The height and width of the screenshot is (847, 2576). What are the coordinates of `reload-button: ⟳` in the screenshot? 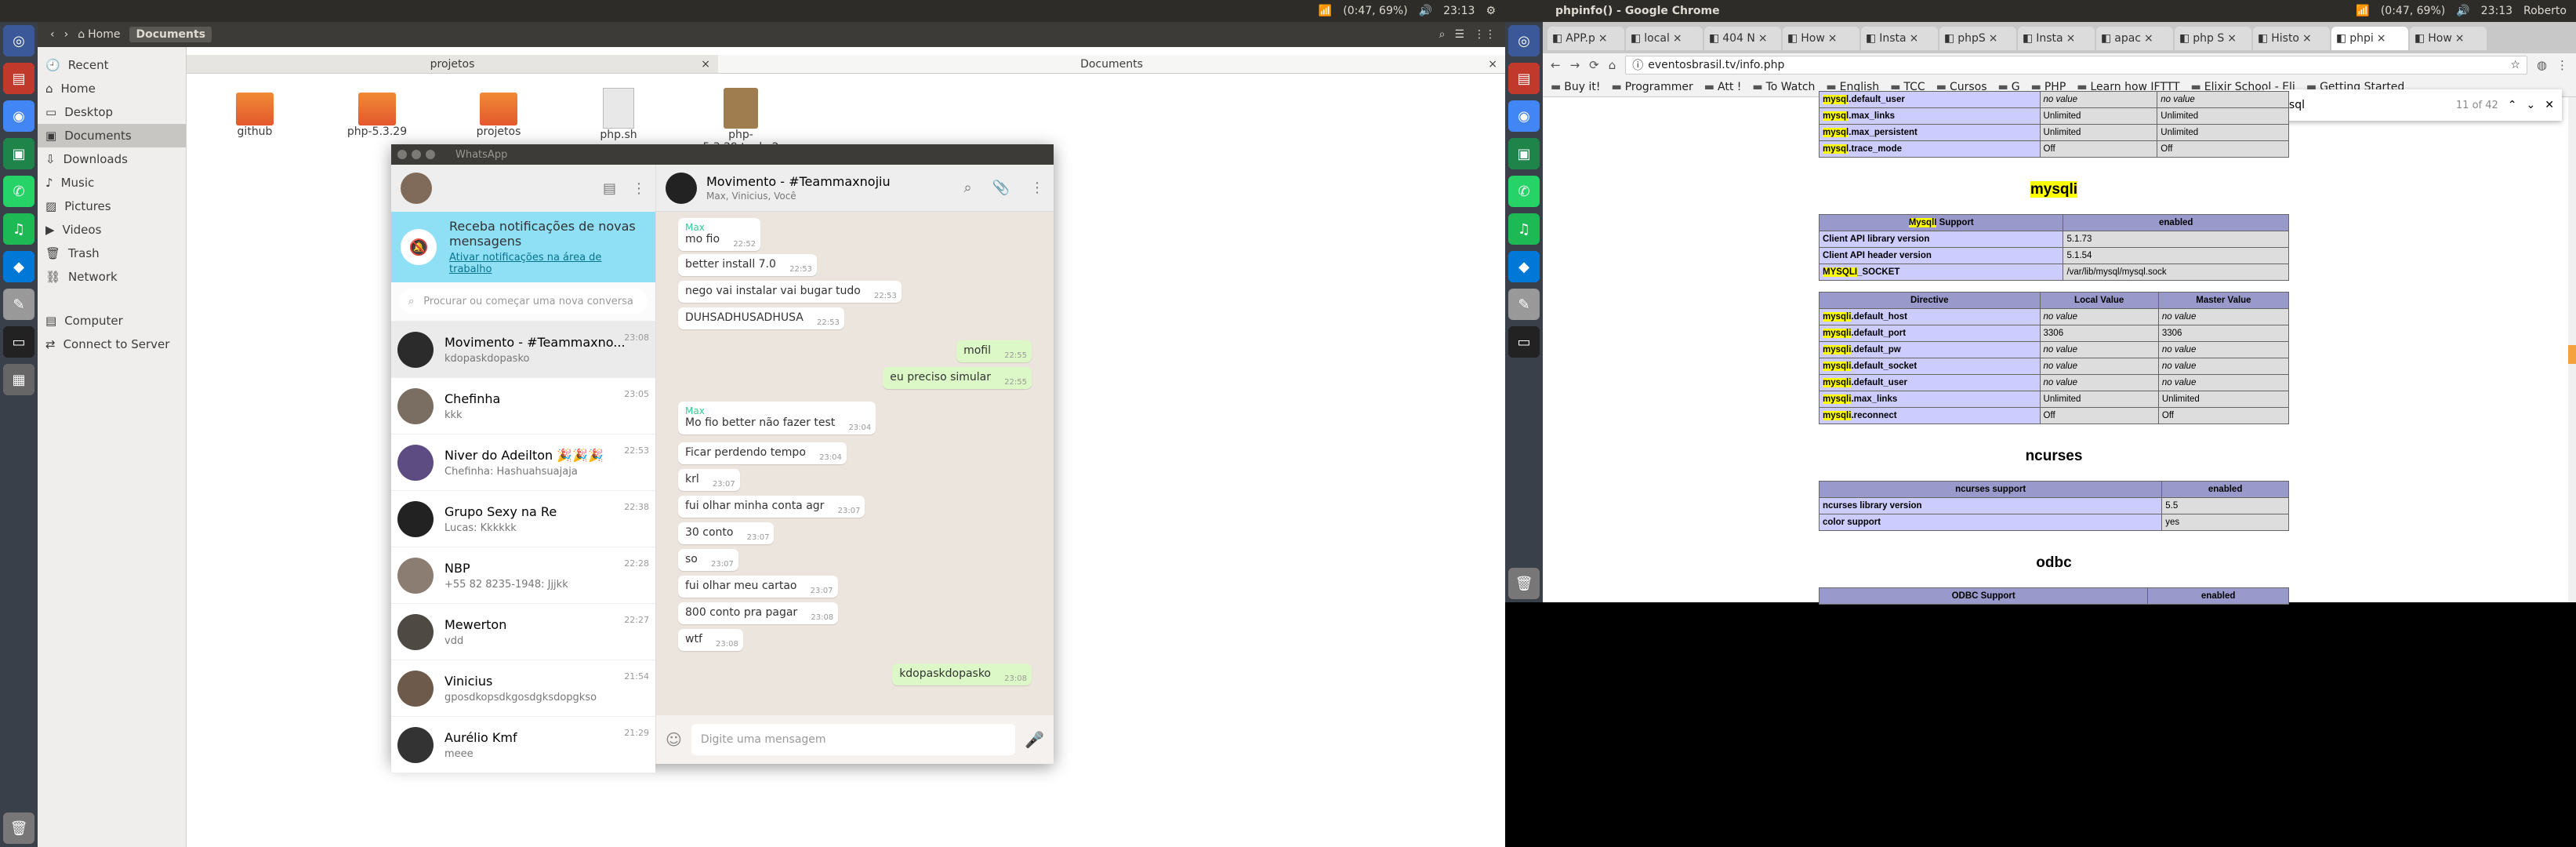 It's located at (1594, 65).